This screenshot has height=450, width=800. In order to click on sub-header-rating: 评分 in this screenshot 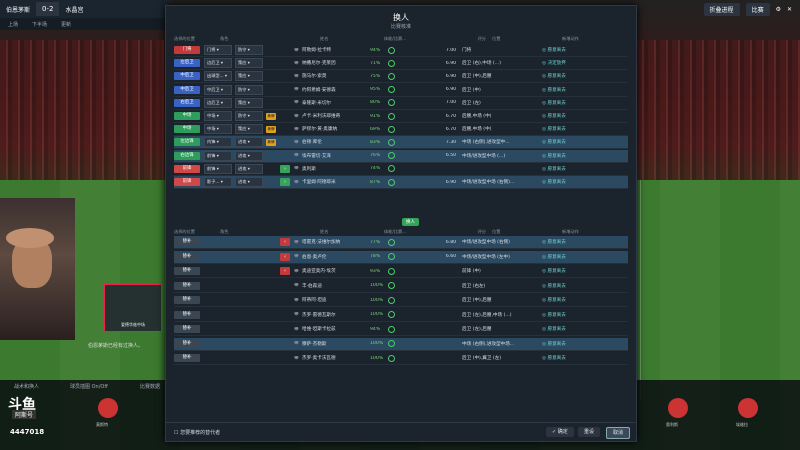, I will do `click(458, 232)`.